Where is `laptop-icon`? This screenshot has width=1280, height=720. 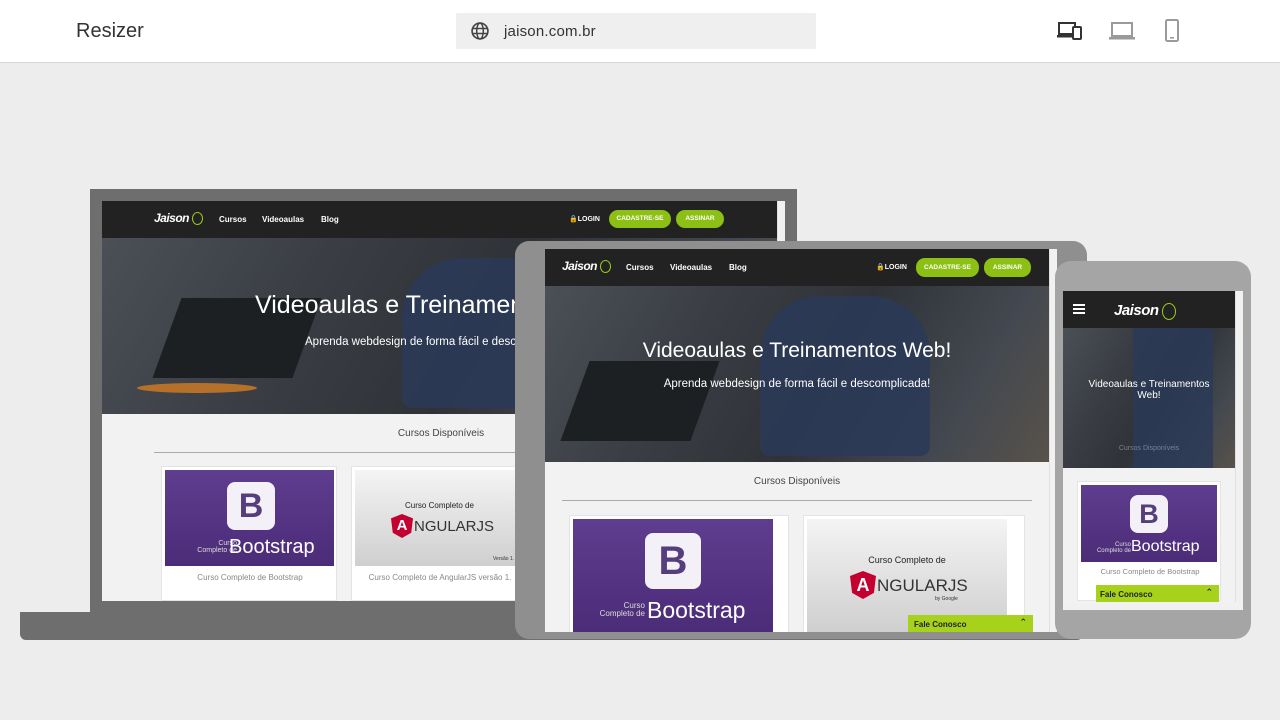
laptop-icon is located at coordinates (1122, 31).